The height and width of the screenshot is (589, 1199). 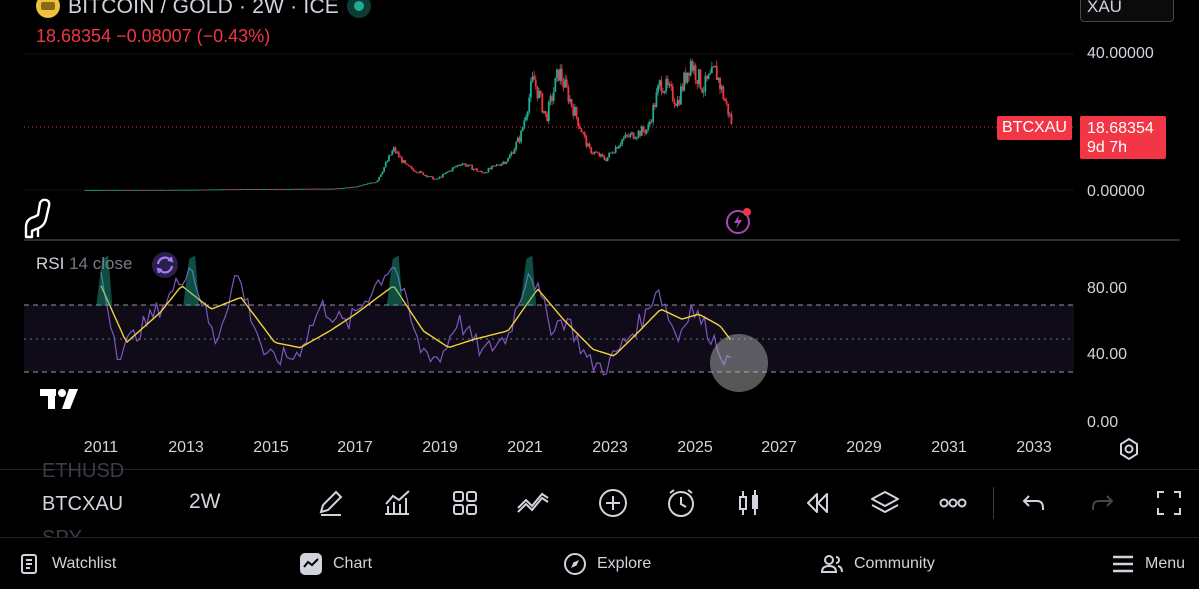 What do you see at coordinates (624, 563) in the screenshot?
I see `nav-explore-label: Explore` at bounding box center [624, 563].